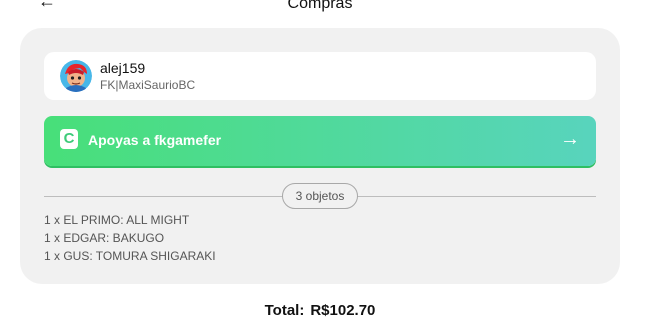 The image size is (655, 329). I want to click on creator-username: alej159, so click(123, 68).